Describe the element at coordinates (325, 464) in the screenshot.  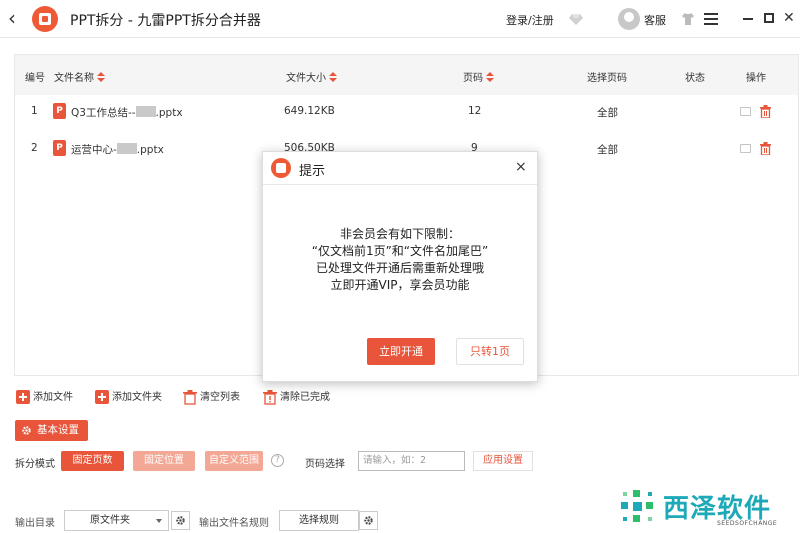
I see `page-select-label: 页码选择` at that location.